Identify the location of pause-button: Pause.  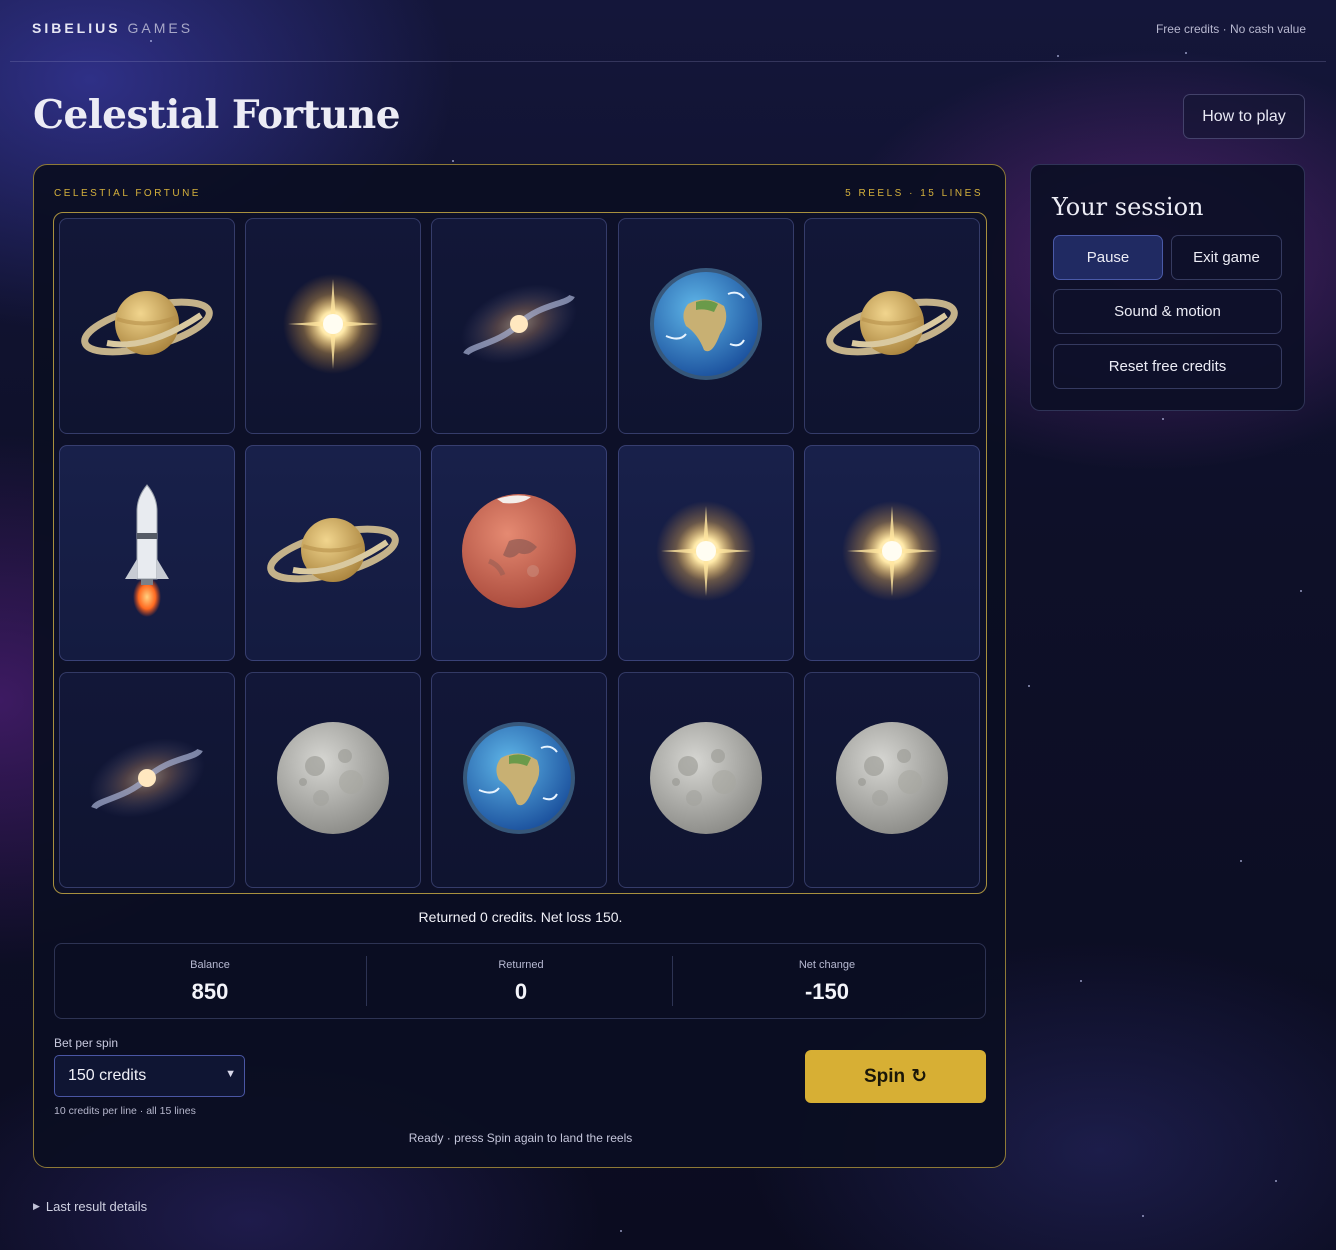
(1108, 257).